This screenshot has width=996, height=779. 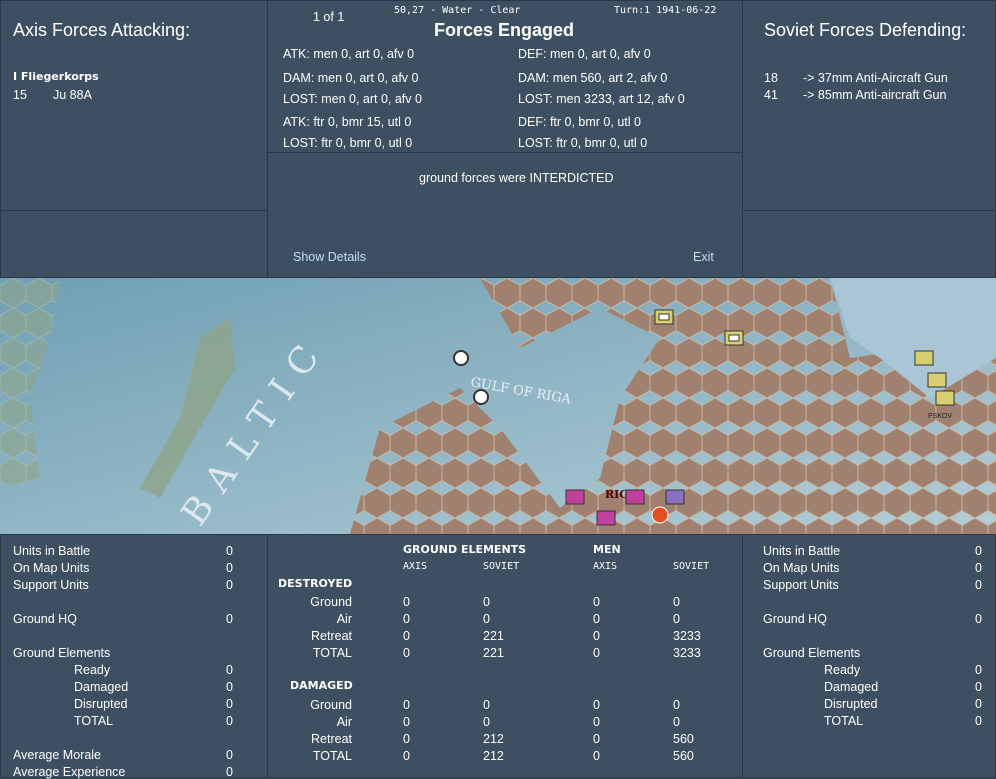 What do you see at coordinates (415, 566) in the screenshot?
I see `col-axis: AXIS` at bounding box center [415, 566].